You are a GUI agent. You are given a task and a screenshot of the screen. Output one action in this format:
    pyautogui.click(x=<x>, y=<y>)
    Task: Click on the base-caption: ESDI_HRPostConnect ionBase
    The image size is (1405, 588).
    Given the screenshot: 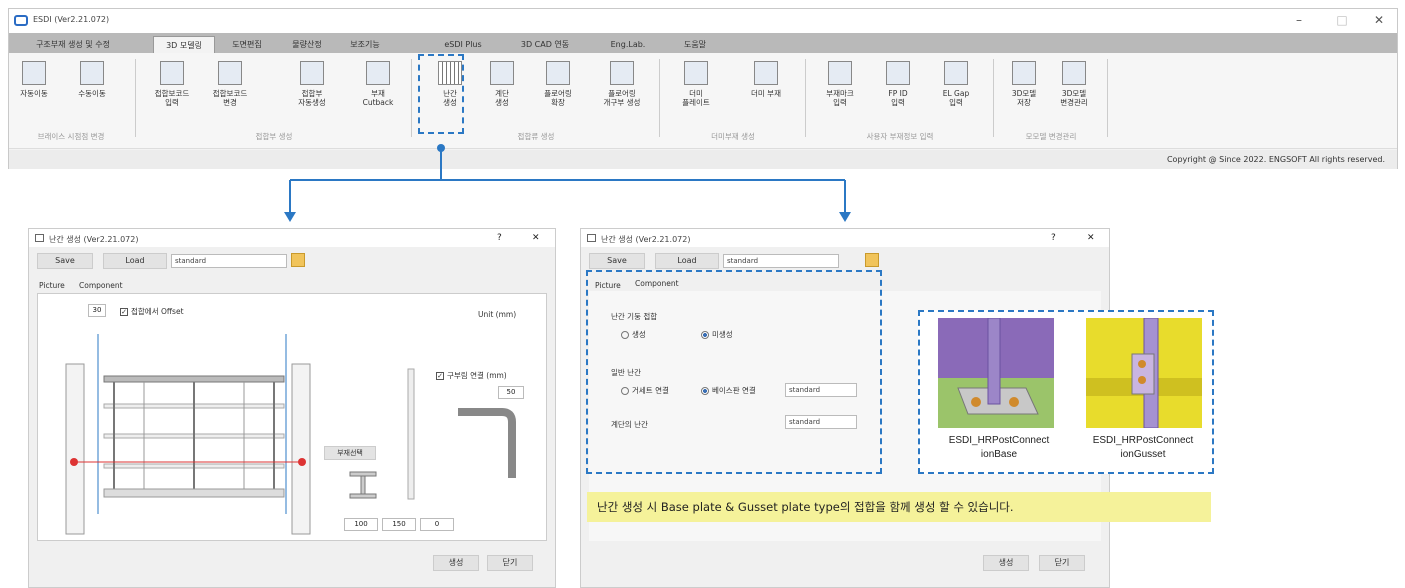 What is the action you would take?
    pyautogui.click(x=999, y=447)
    